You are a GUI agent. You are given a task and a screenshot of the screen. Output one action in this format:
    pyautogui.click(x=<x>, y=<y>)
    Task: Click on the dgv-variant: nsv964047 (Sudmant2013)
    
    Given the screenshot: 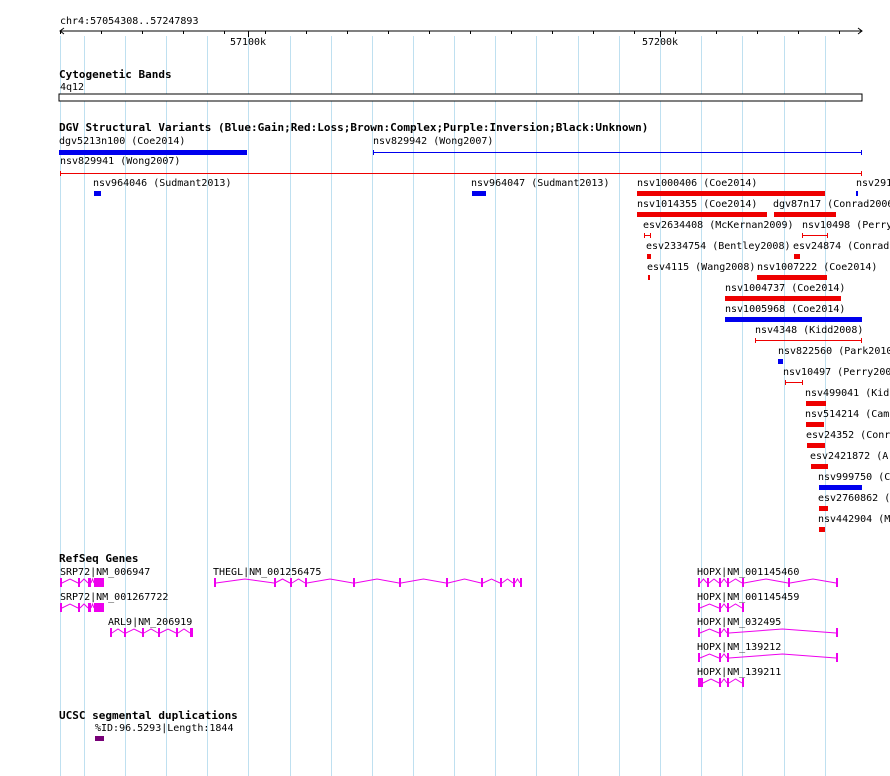 What is the action you would take?
    pyautogui.click(x=540, y=187)
    